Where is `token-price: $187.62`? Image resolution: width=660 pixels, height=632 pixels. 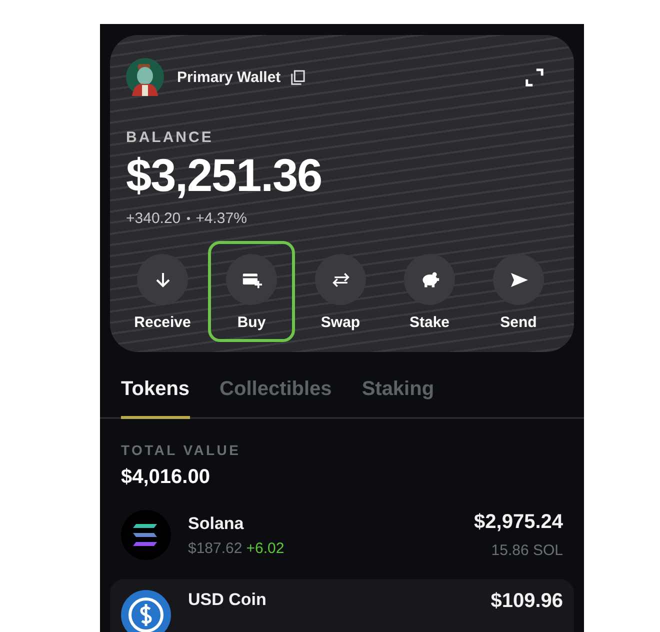 token-price: $187.62 is located at coordinates (215, 548).